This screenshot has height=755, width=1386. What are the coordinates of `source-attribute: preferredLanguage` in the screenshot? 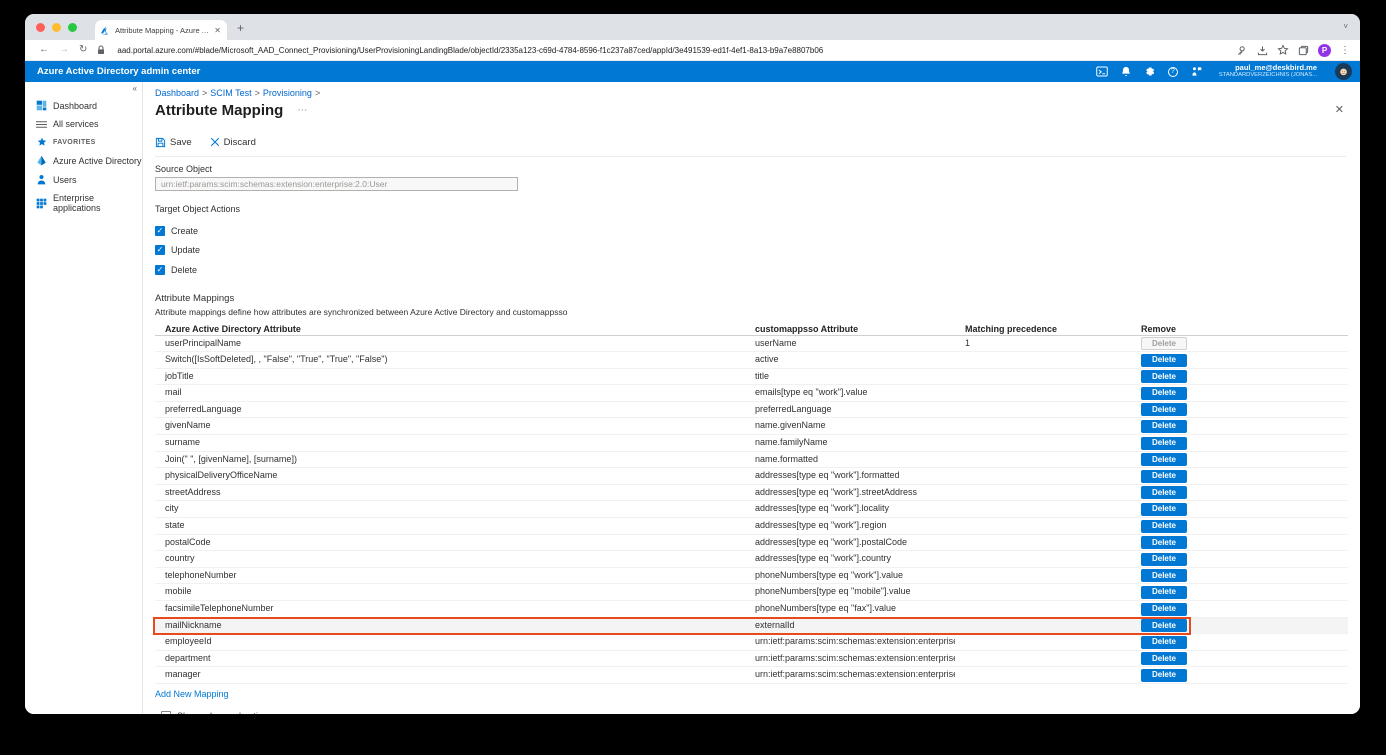 It's located at (445, 410).